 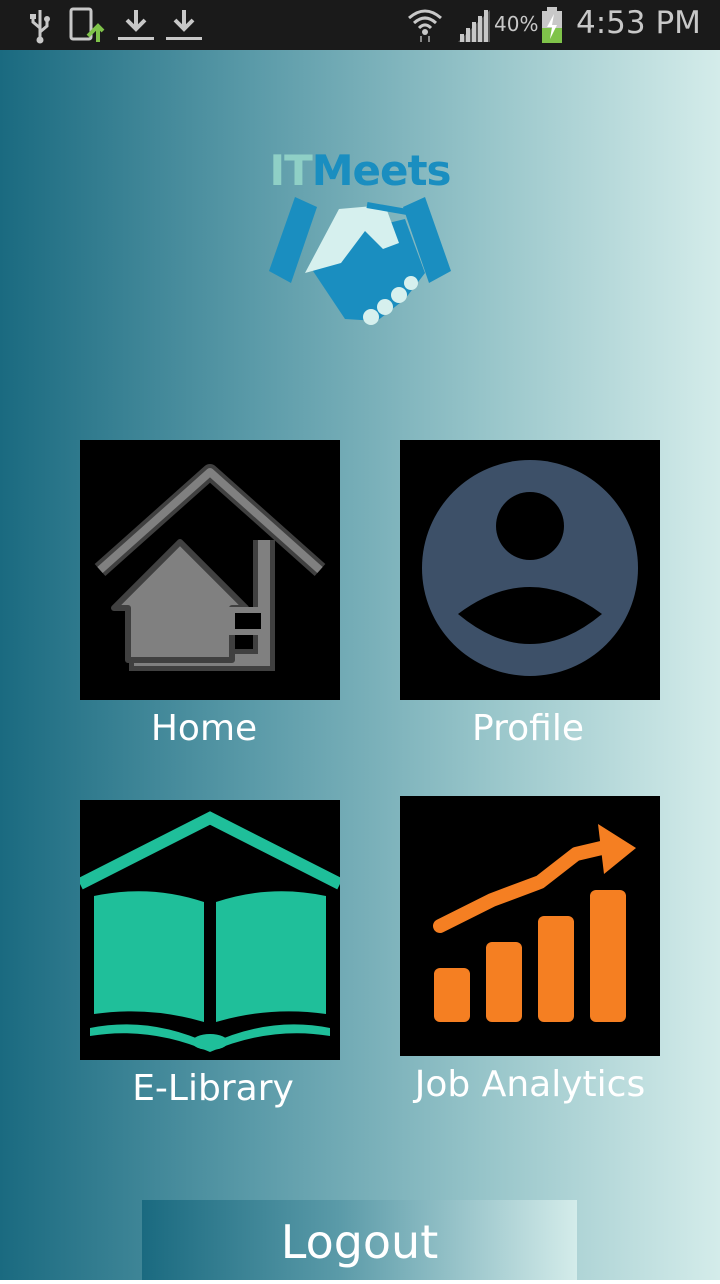 What do you see at coordinates (40, 27) in the screenshot?
I see `usb-icon` at bounding box center [40, 27].